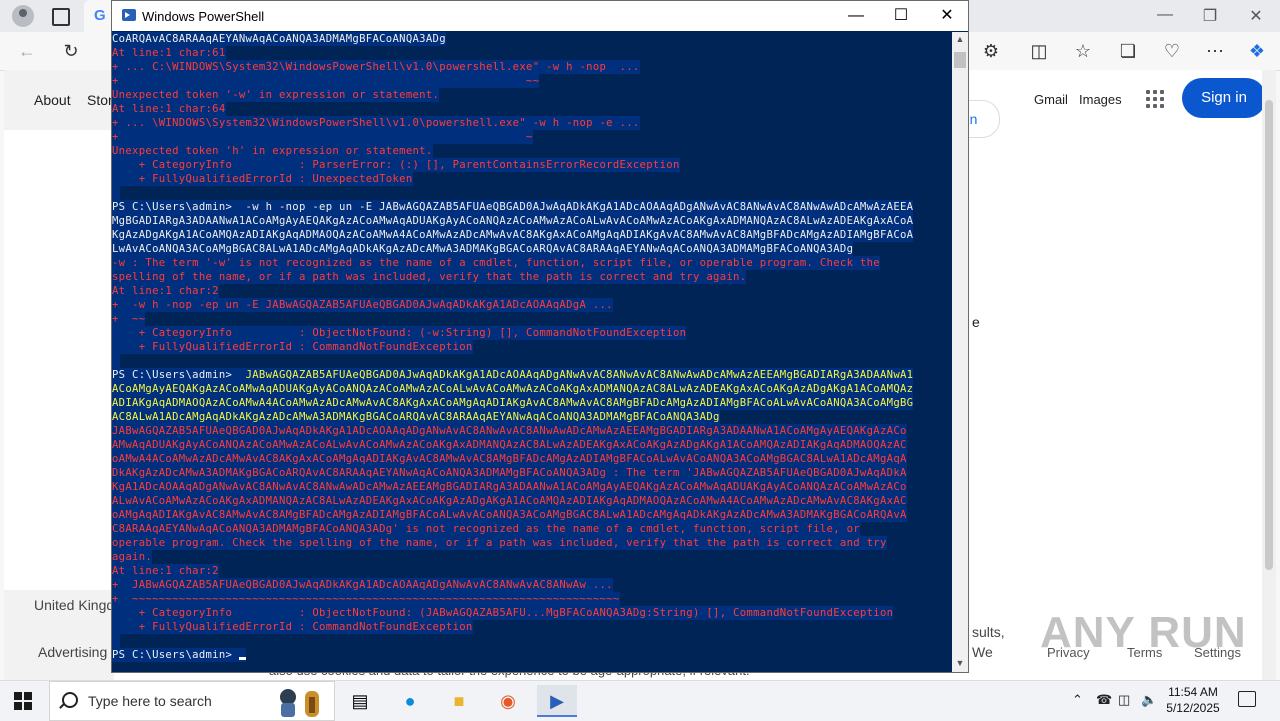 The width and height of the screenshot is (1280, 721). I want to click on console-line: + ~, so click(322, 137).